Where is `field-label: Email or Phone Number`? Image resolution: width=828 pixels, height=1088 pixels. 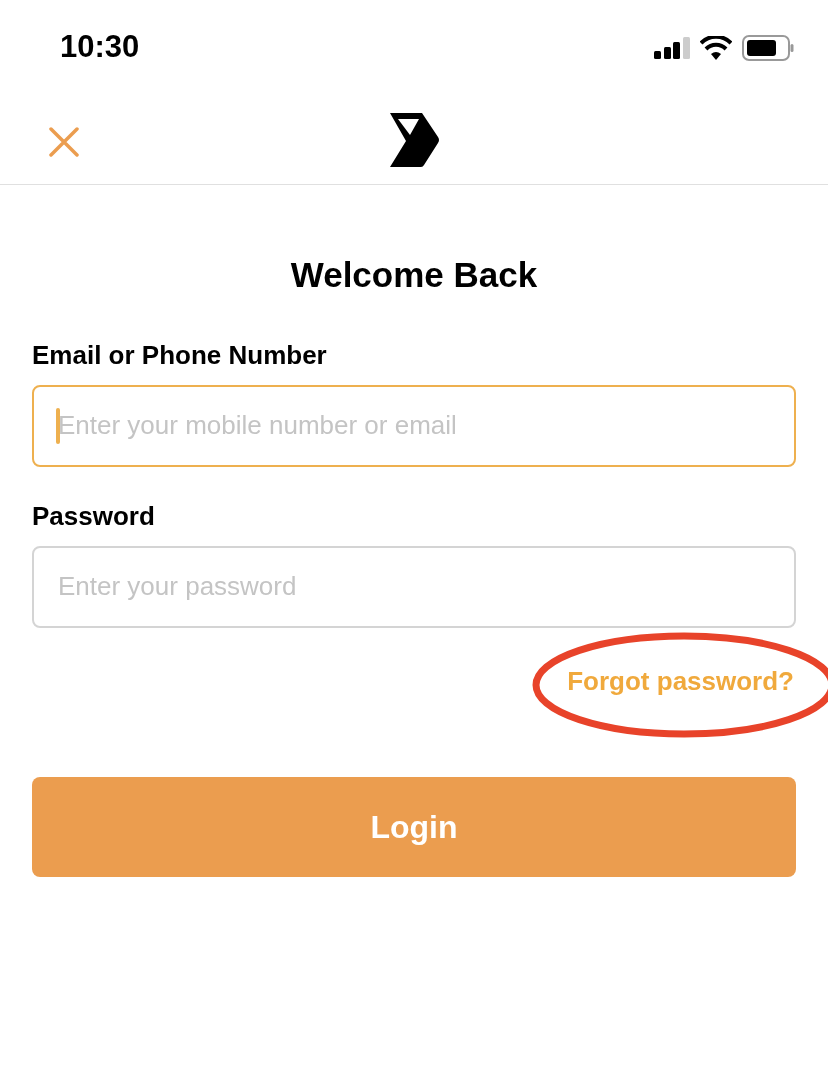
field-label: Email or Phone Number is located at coordinates (180, 355).